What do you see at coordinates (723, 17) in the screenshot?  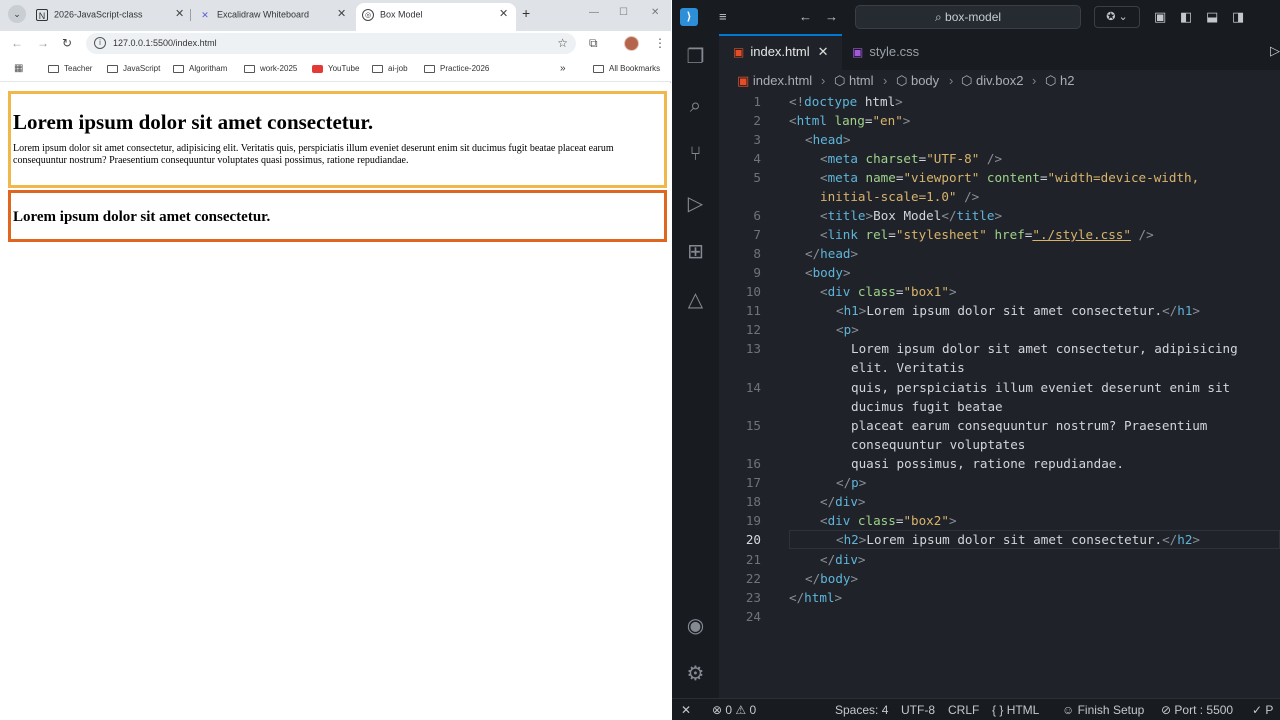 I see `hamburger-menu-icon: ≡` at bounding box center [723, 17].